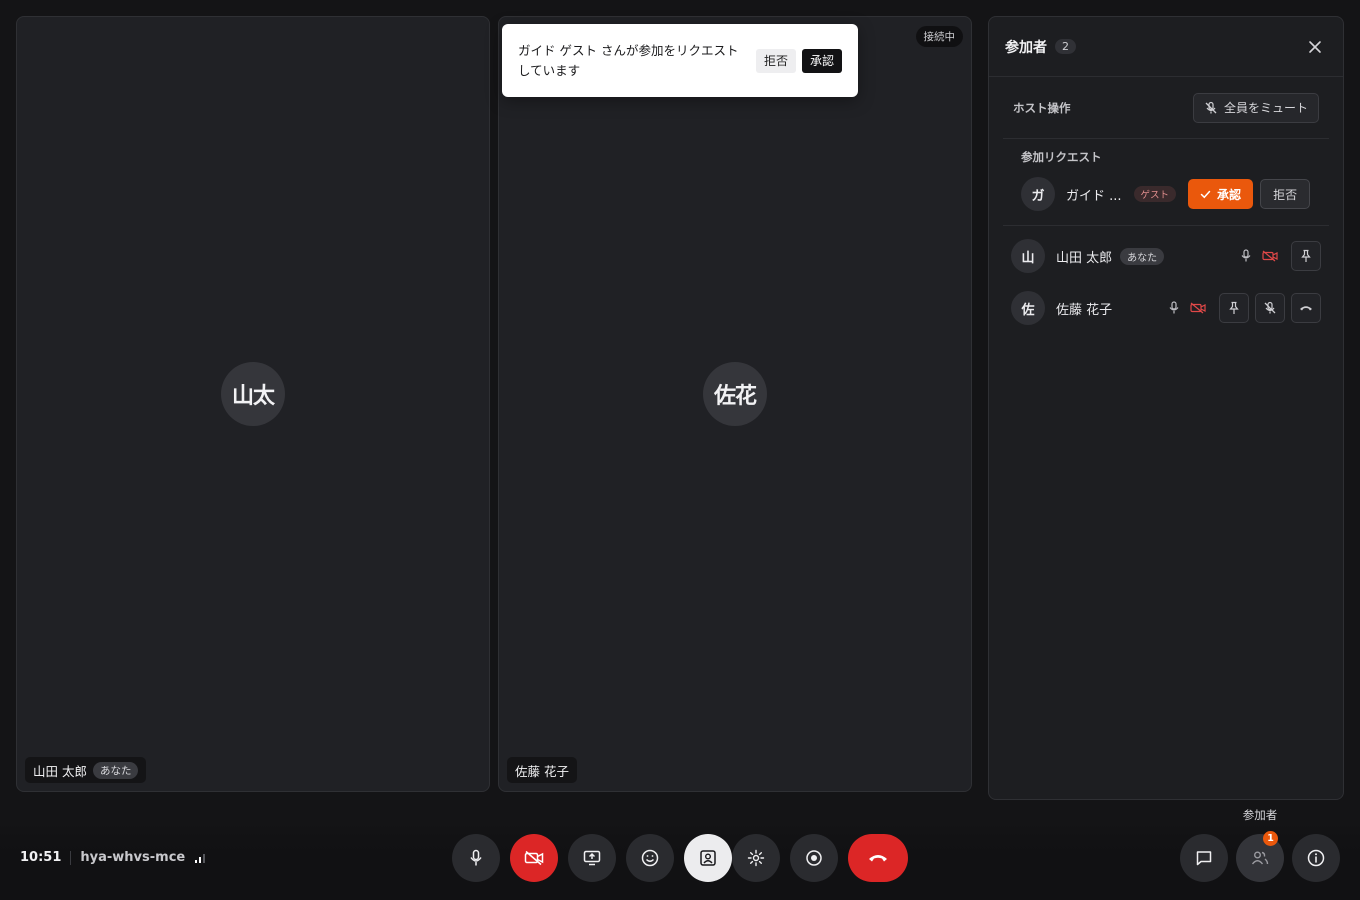 The width and height of the screenshot is (1360, 900). I want to click on tile-name-label: 佐藤 花子, so click(542, 770).